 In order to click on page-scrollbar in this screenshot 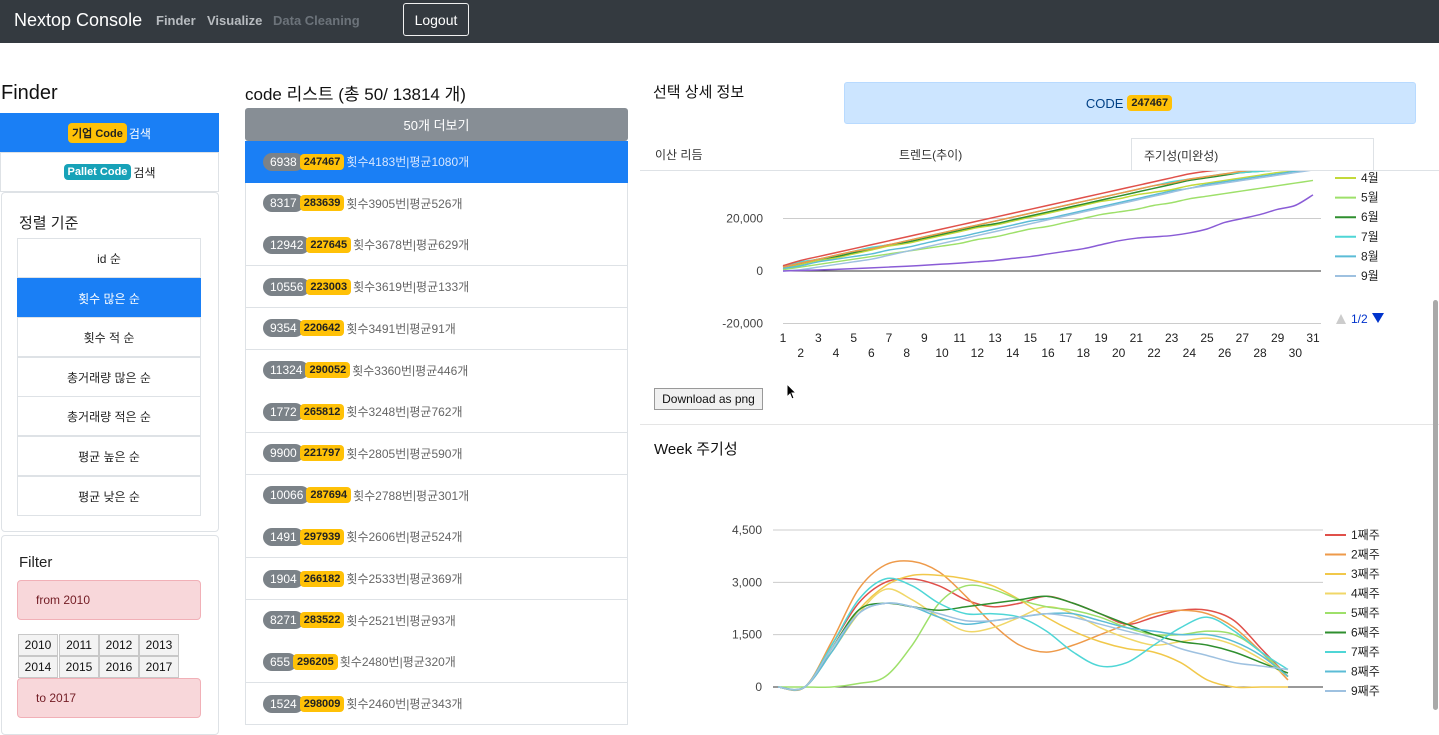, I will do `click(1435, 505)`.